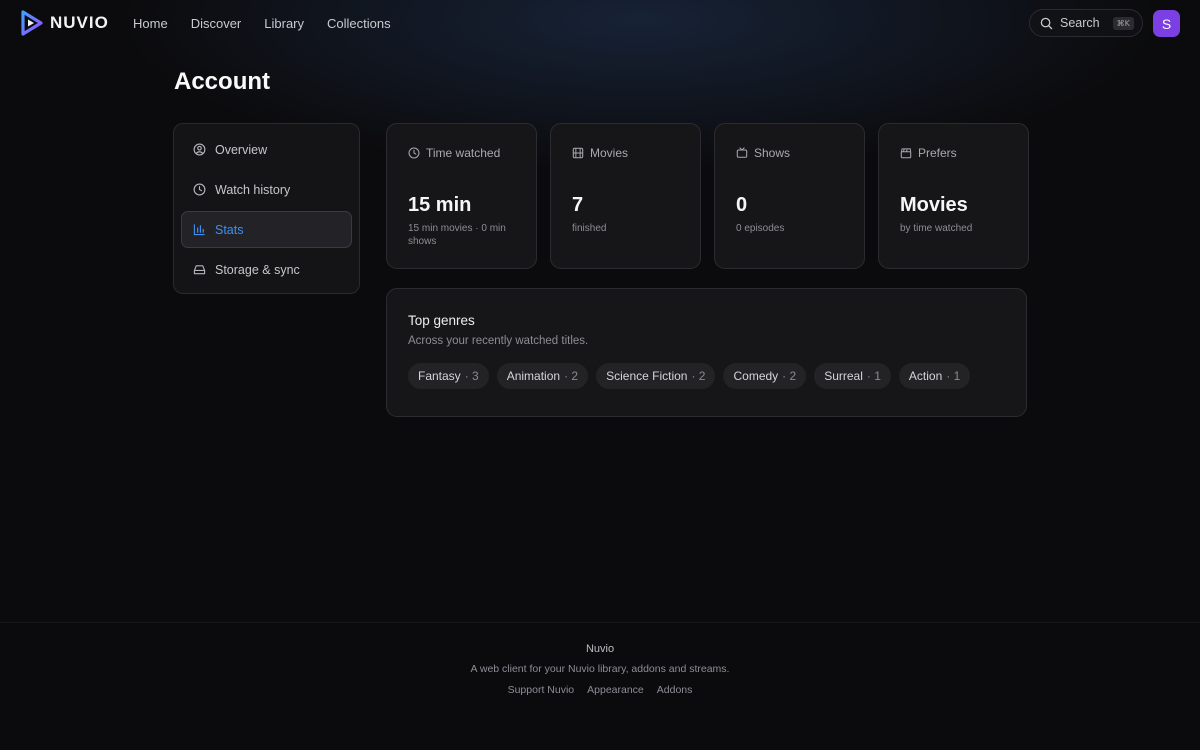 The image size is (1200, 750). I want to click on user-avatar: S, so click(1166, 23).